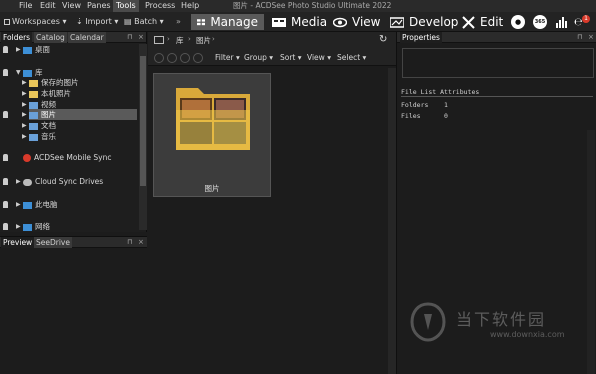  I want to click on stats-icon, so click(562, 22).